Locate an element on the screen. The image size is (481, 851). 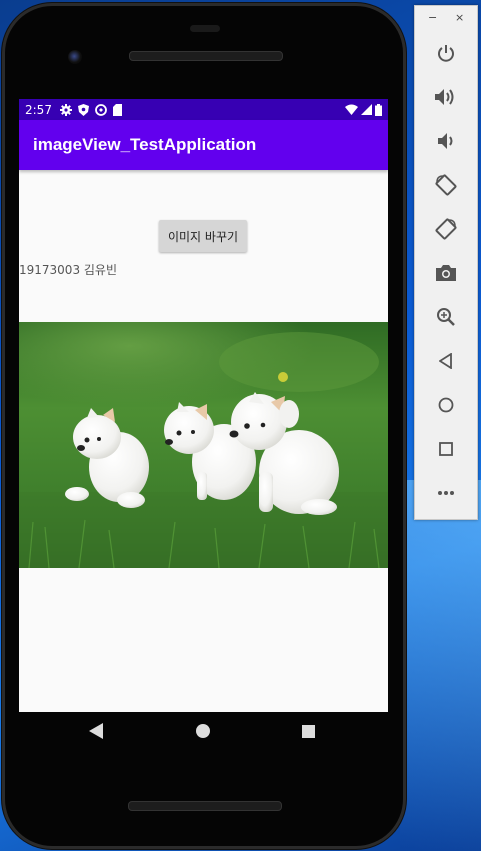
home-button is located at coordinates (446, 405).